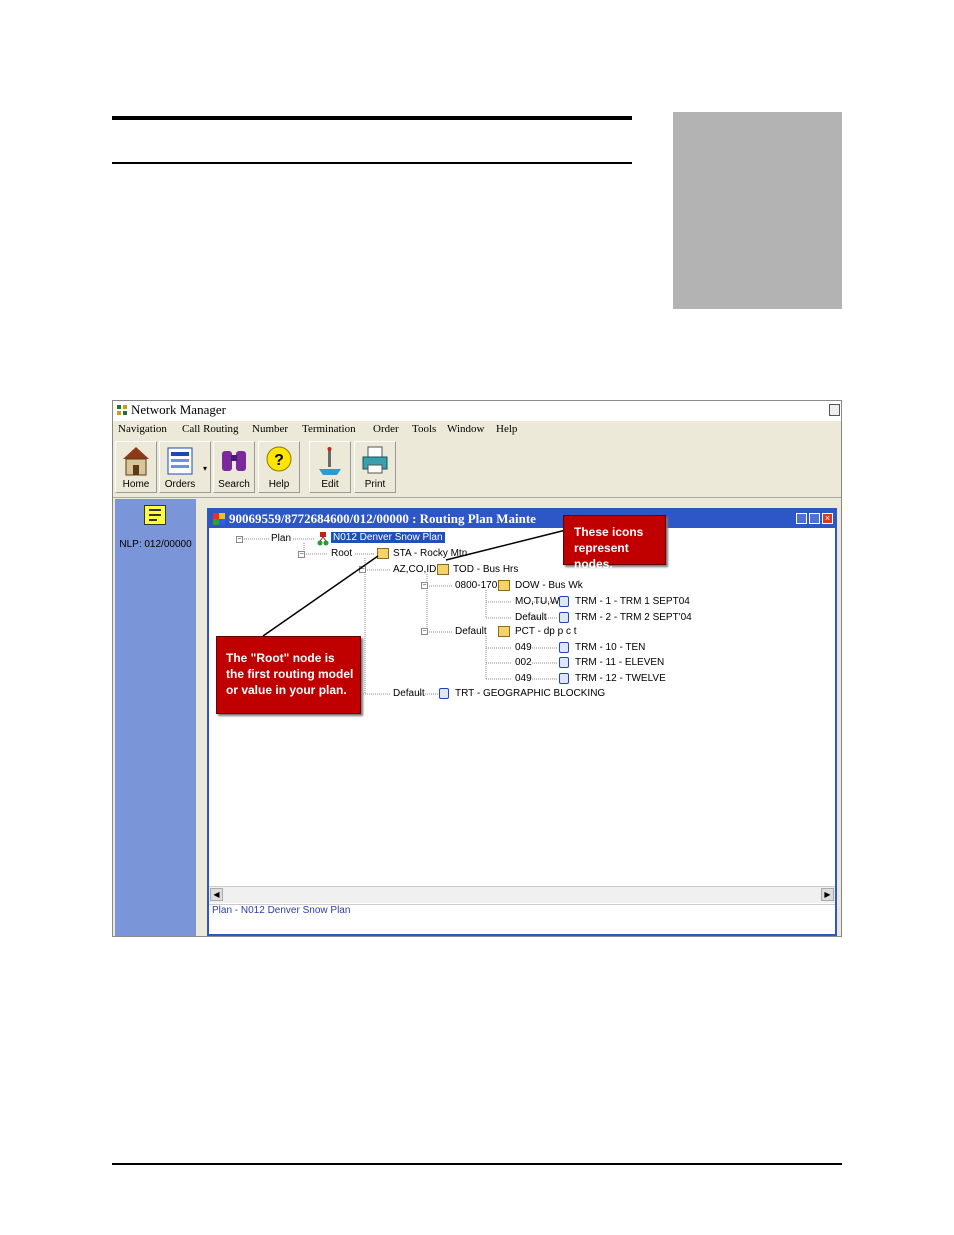  I want to click on callout-pointers, so click(414, 583).